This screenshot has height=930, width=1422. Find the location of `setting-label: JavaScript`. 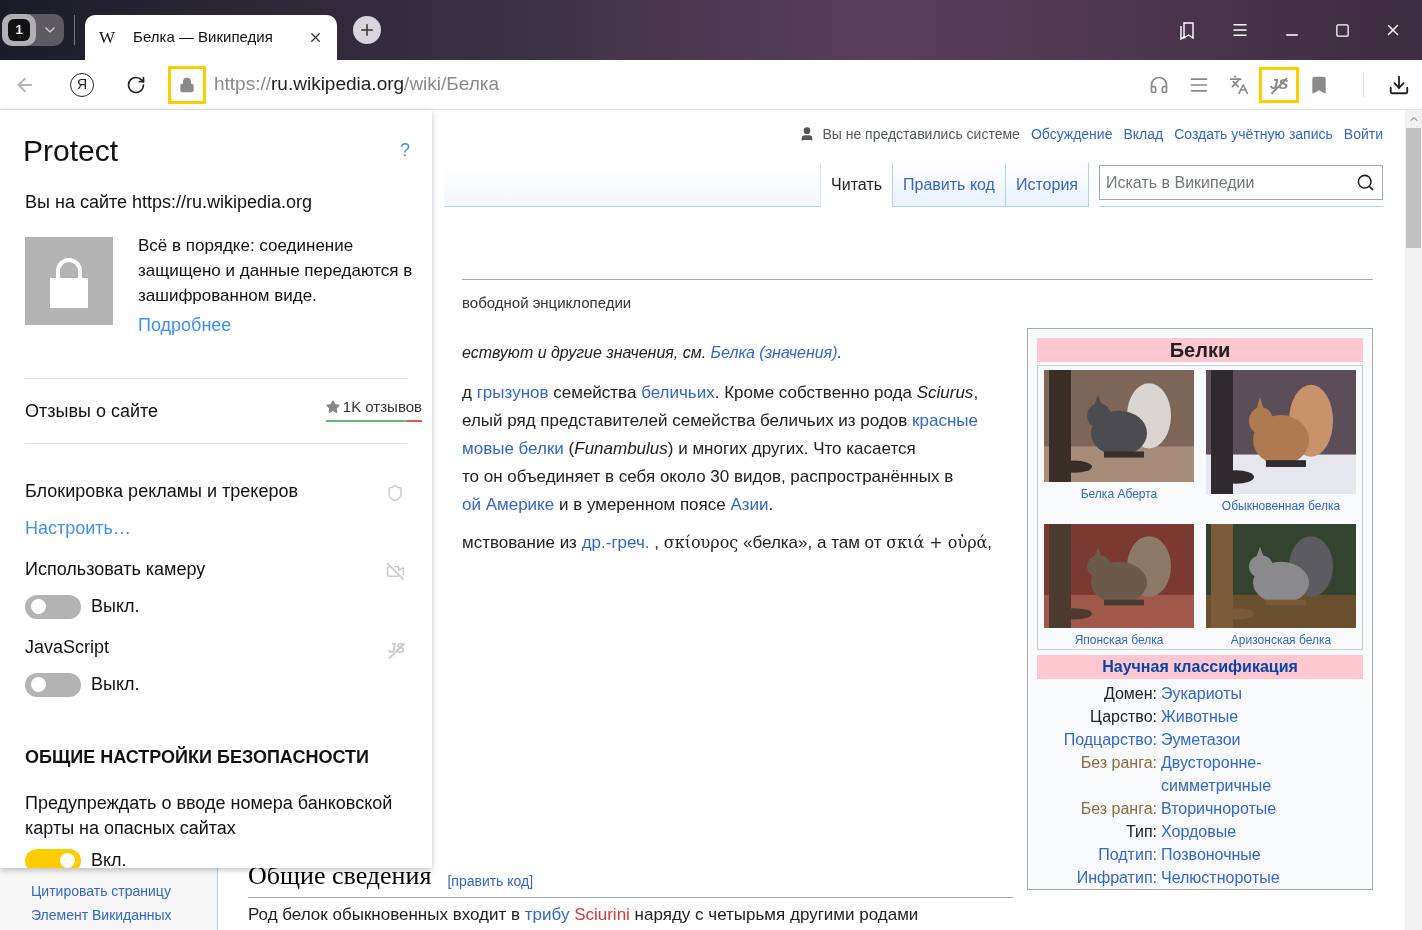

setting-label: JavaScript is located at coordinates (67, 647).